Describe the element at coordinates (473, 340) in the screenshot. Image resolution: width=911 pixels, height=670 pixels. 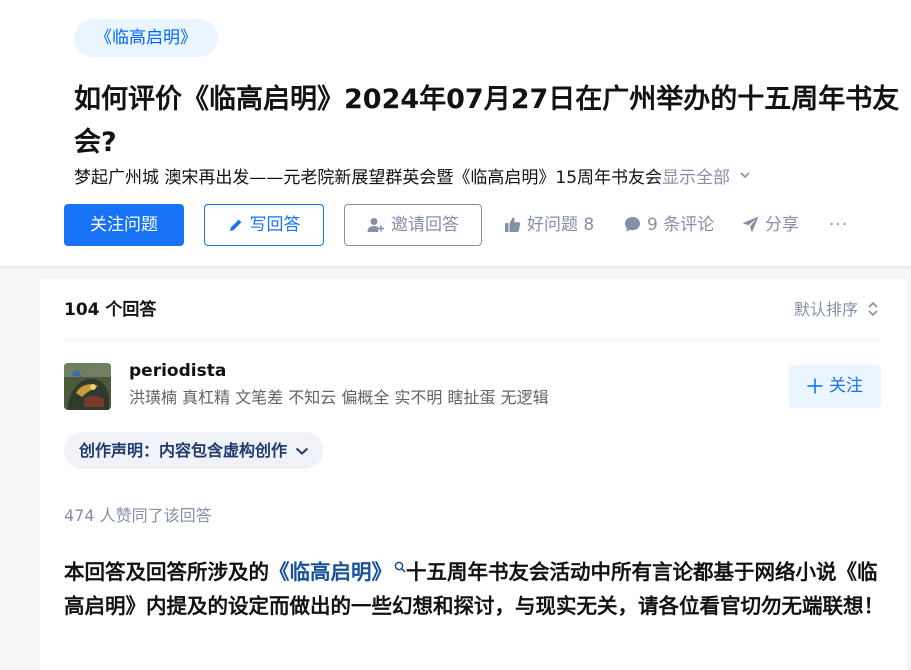
I see `divider` at that location.